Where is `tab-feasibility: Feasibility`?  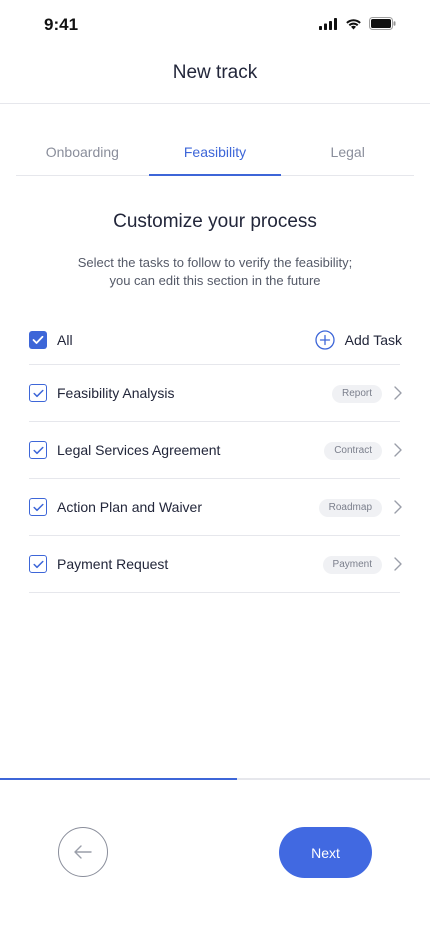
tab-feasibility: Feasibility is located at coordinates (215, 152).